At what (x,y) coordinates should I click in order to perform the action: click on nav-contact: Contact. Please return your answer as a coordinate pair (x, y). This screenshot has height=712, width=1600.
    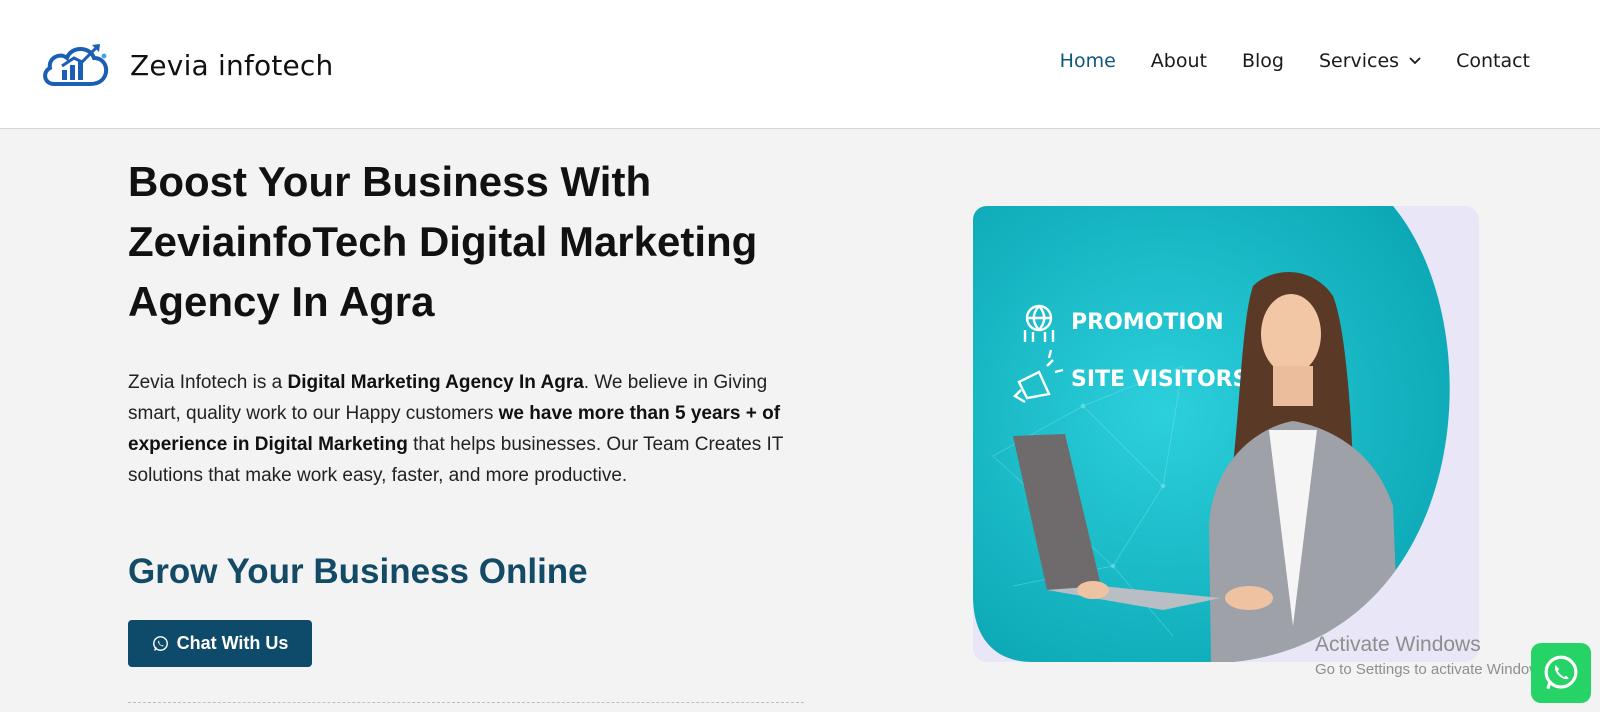
    Looking at the image, I should click on (1493, 61).